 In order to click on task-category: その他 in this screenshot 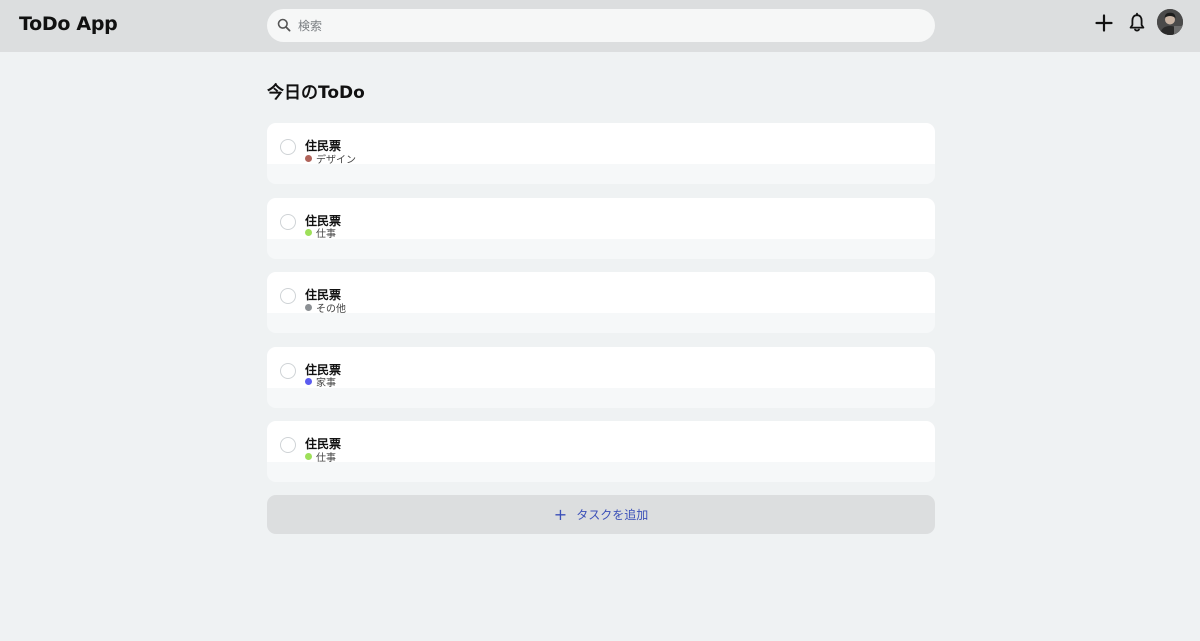, I will do `click(325, 308)`.